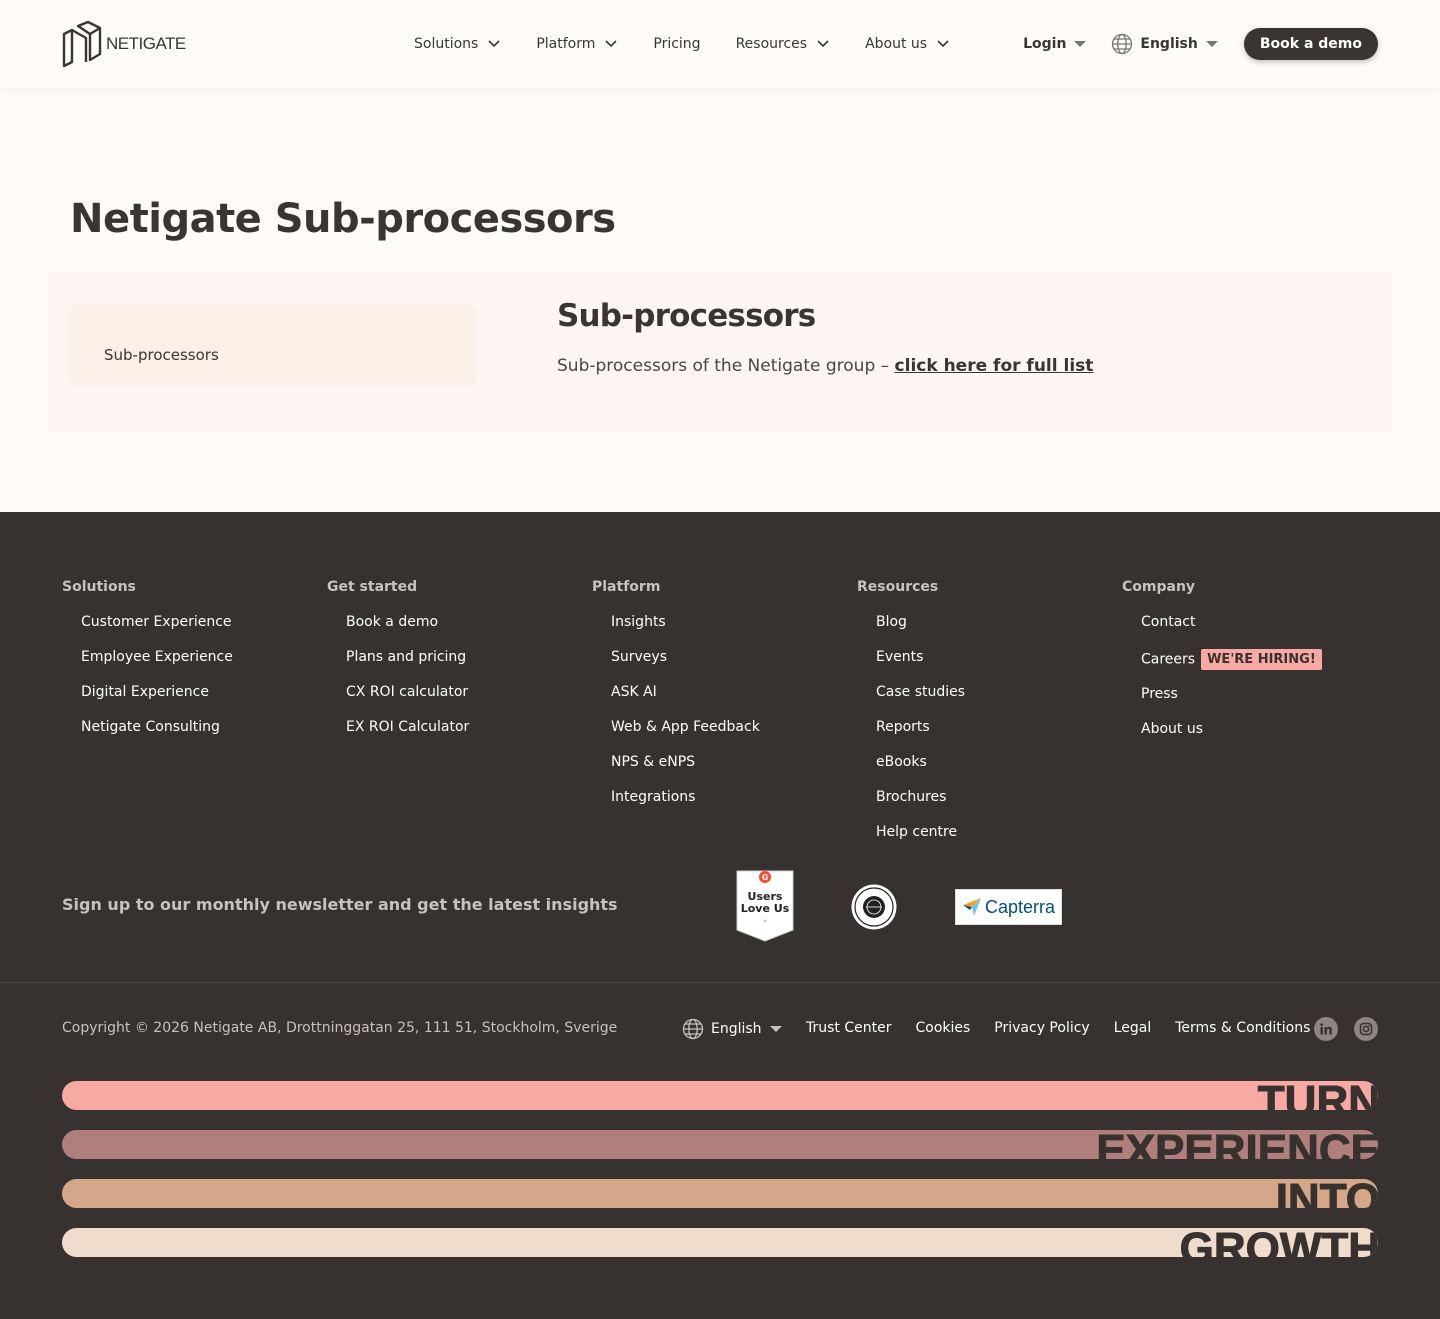 The height and width of the screenshot is (1319, 1440). I want to click on footer-link: Web & App Feedback, so click(685, 736).